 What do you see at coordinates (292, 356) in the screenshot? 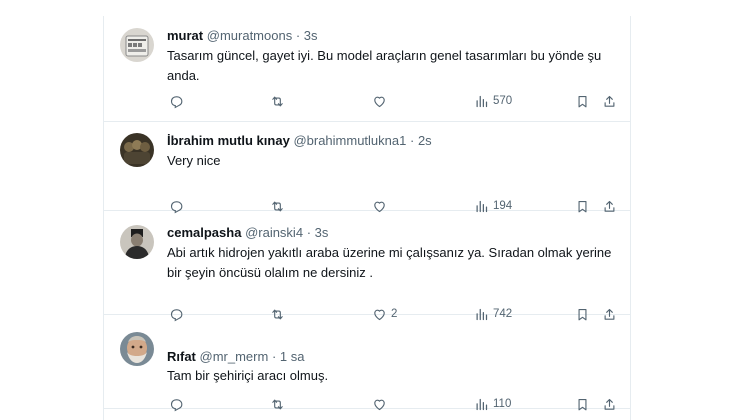
I see `timestamp: 1 sa` at bounding box center [292, 356].